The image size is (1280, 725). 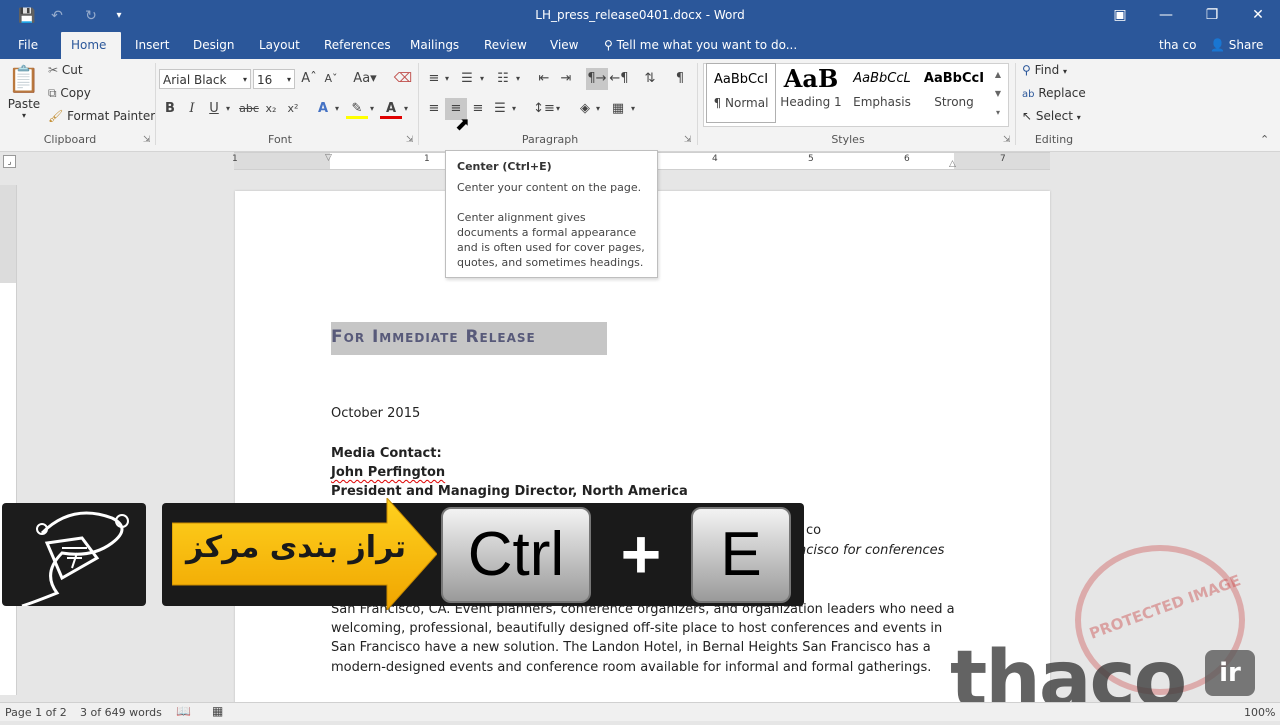 What do you see at coordinates (375, 413) in the screenshot?
I see `document-date: October 2015` at bounding box center [375, 413].